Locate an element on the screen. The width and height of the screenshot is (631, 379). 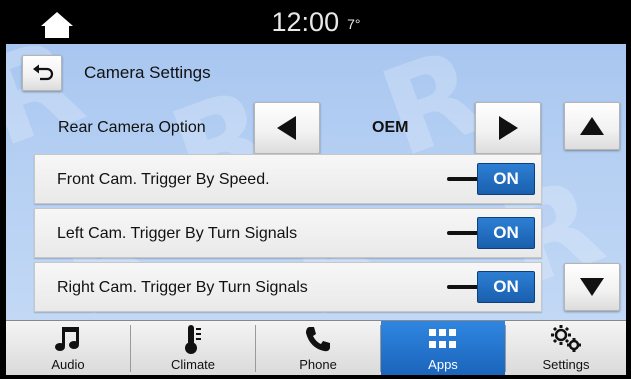
phone-icon is located at coordinates (318, 339).